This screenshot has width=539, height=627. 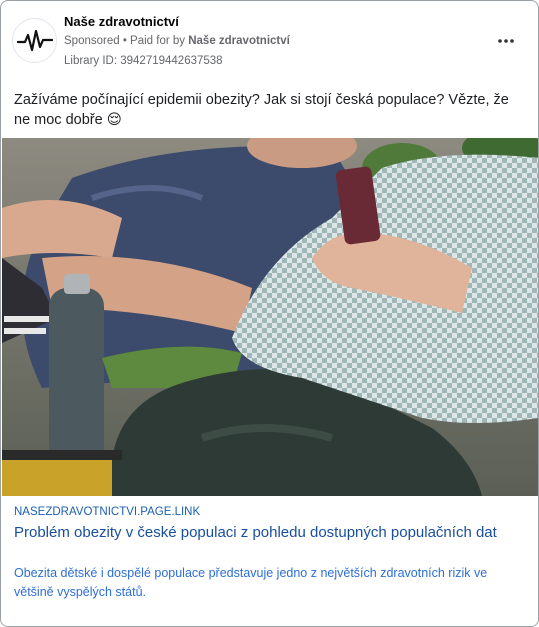 What do you see at coordinates (121, 21) in the screenshot?
I see `page-name: Naše zdravotnictví` at bounding box center [121, 21].